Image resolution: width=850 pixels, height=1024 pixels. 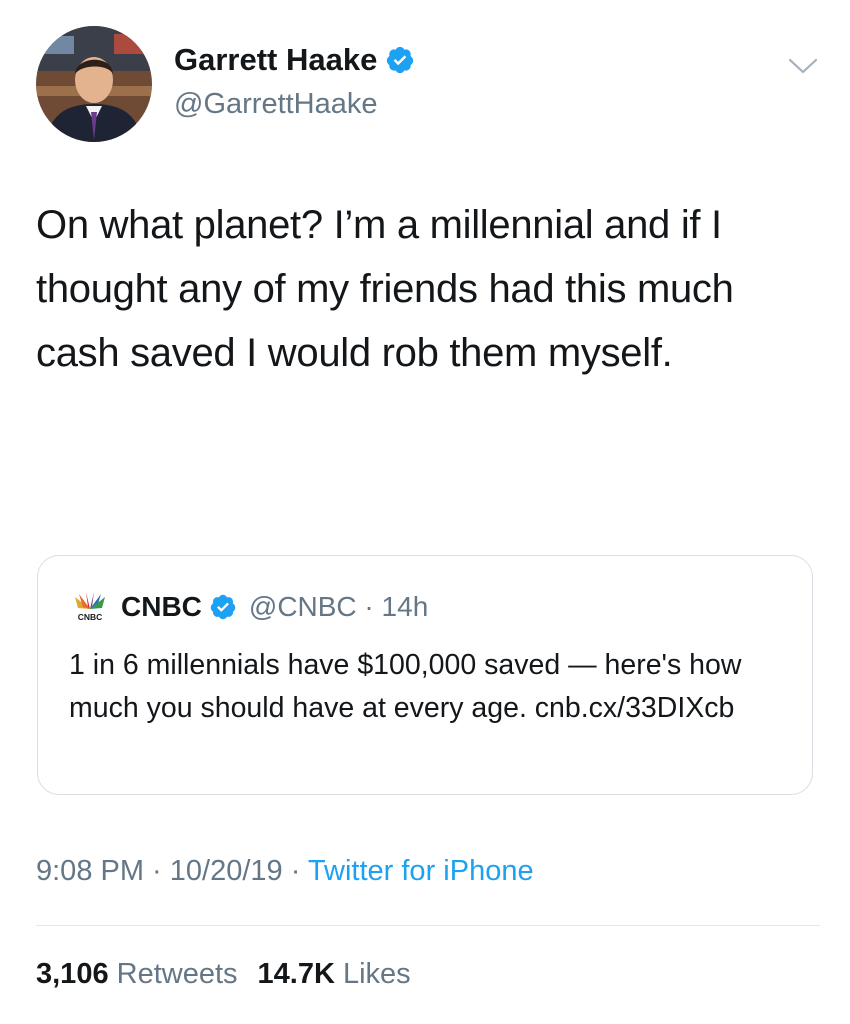 I want to click on retweets-label: Retweets, so click(x=177, y=974).